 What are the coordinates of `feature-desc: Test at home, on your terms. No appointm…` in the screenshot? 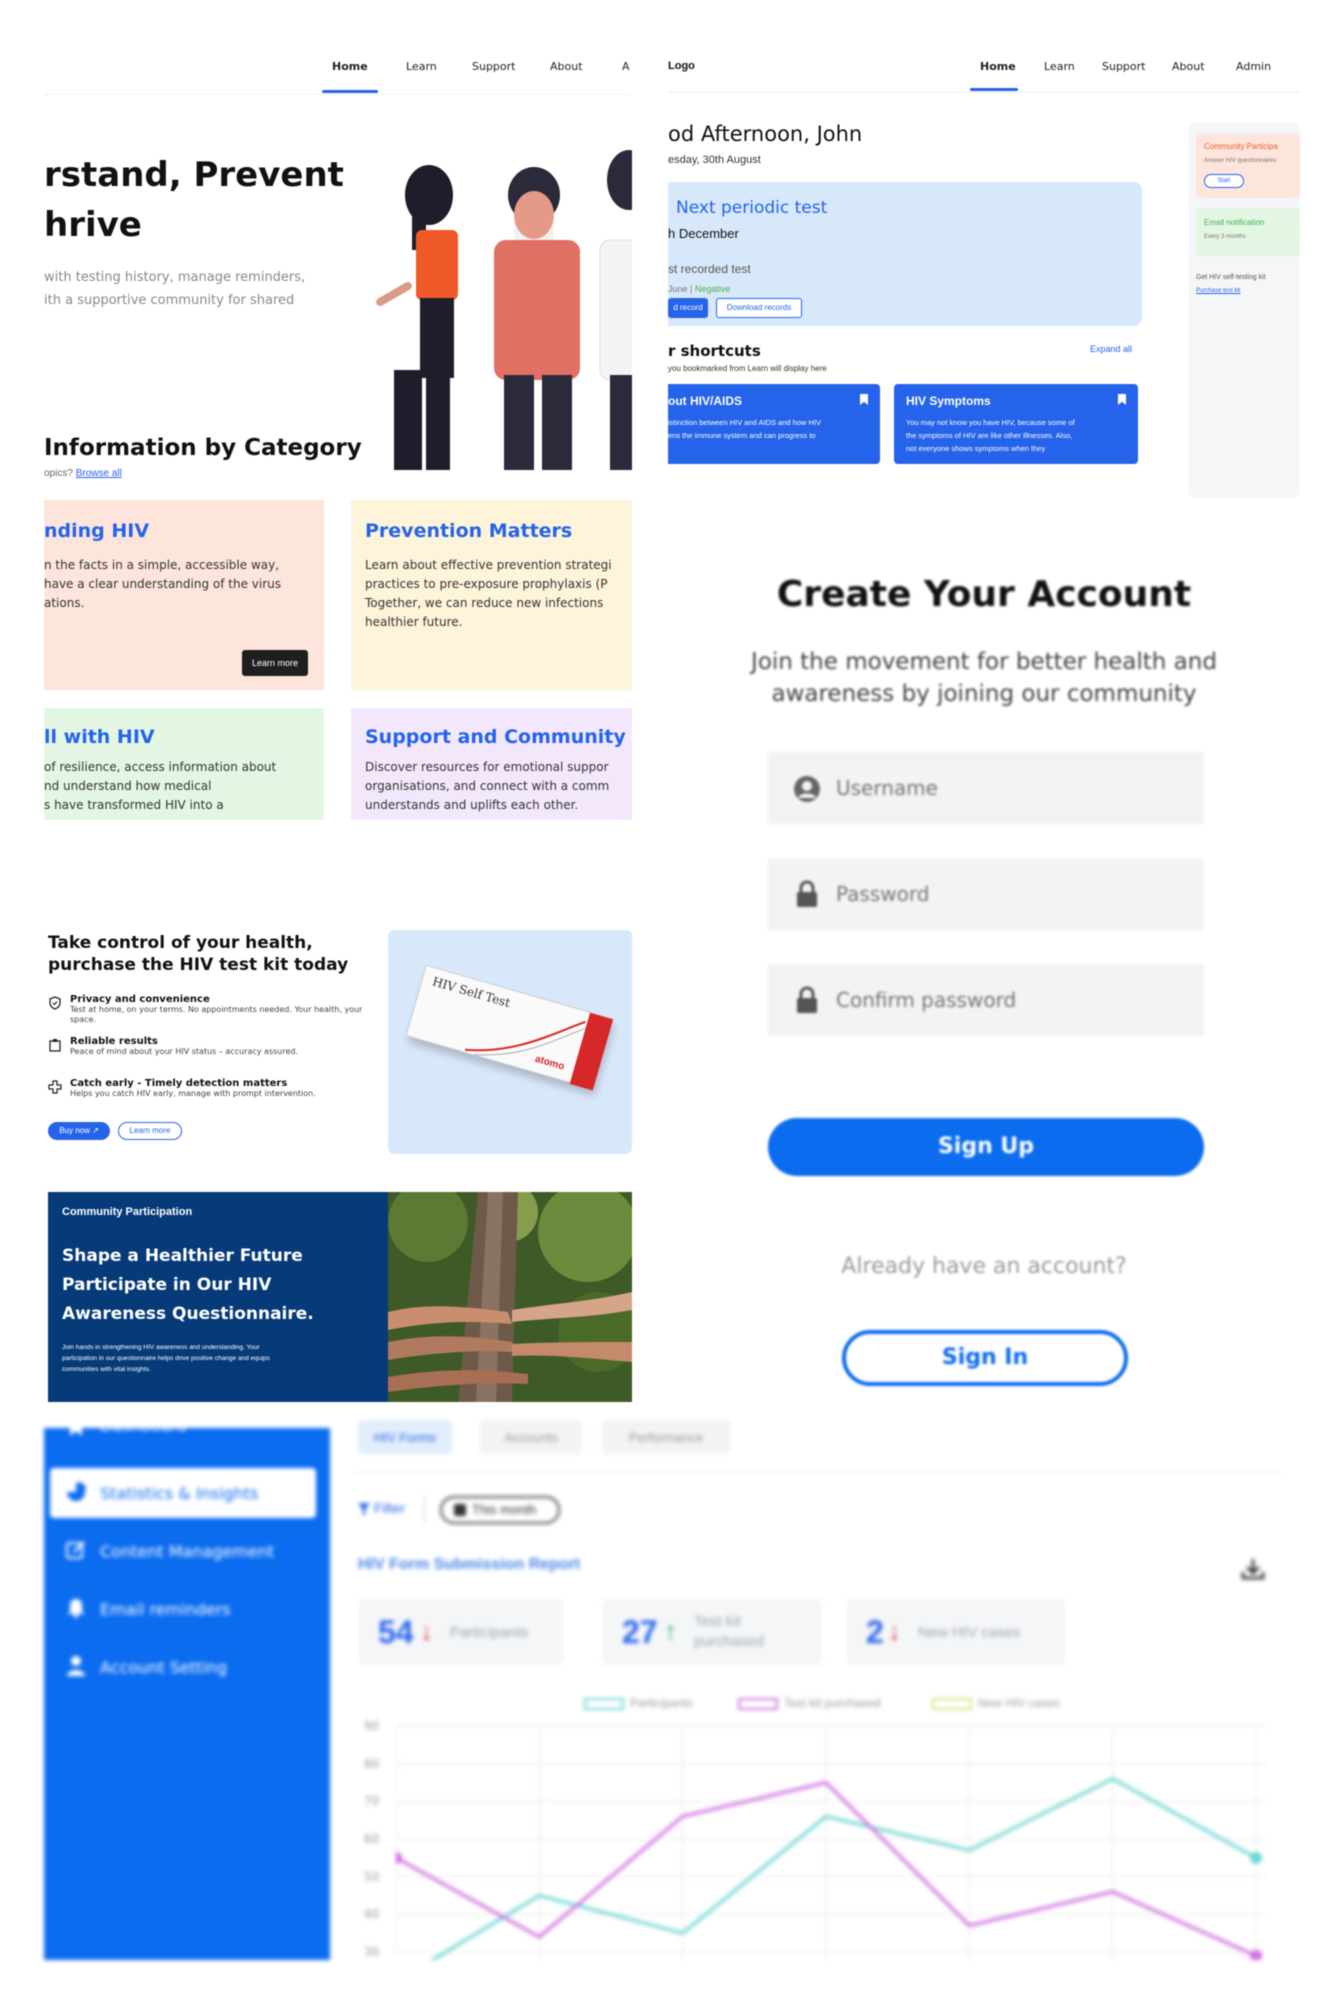 It's located at (216, 1014).